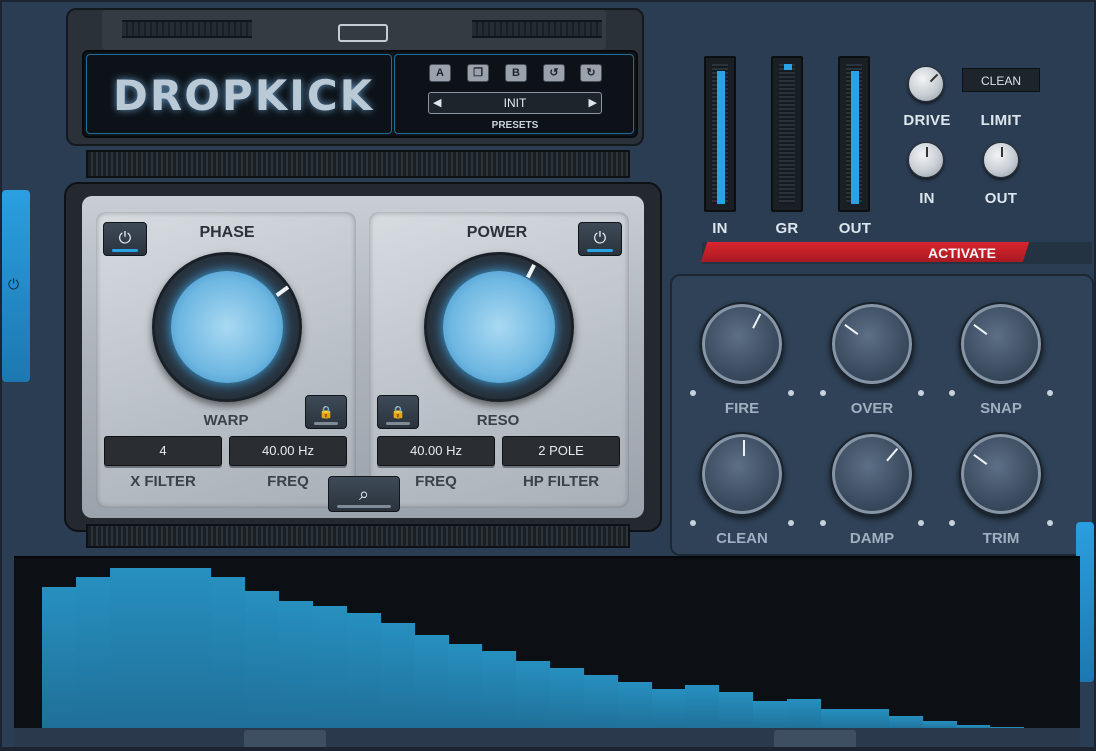 The image size is (1096, 751). I want to click on meter-out-fill, so click(855, 137).